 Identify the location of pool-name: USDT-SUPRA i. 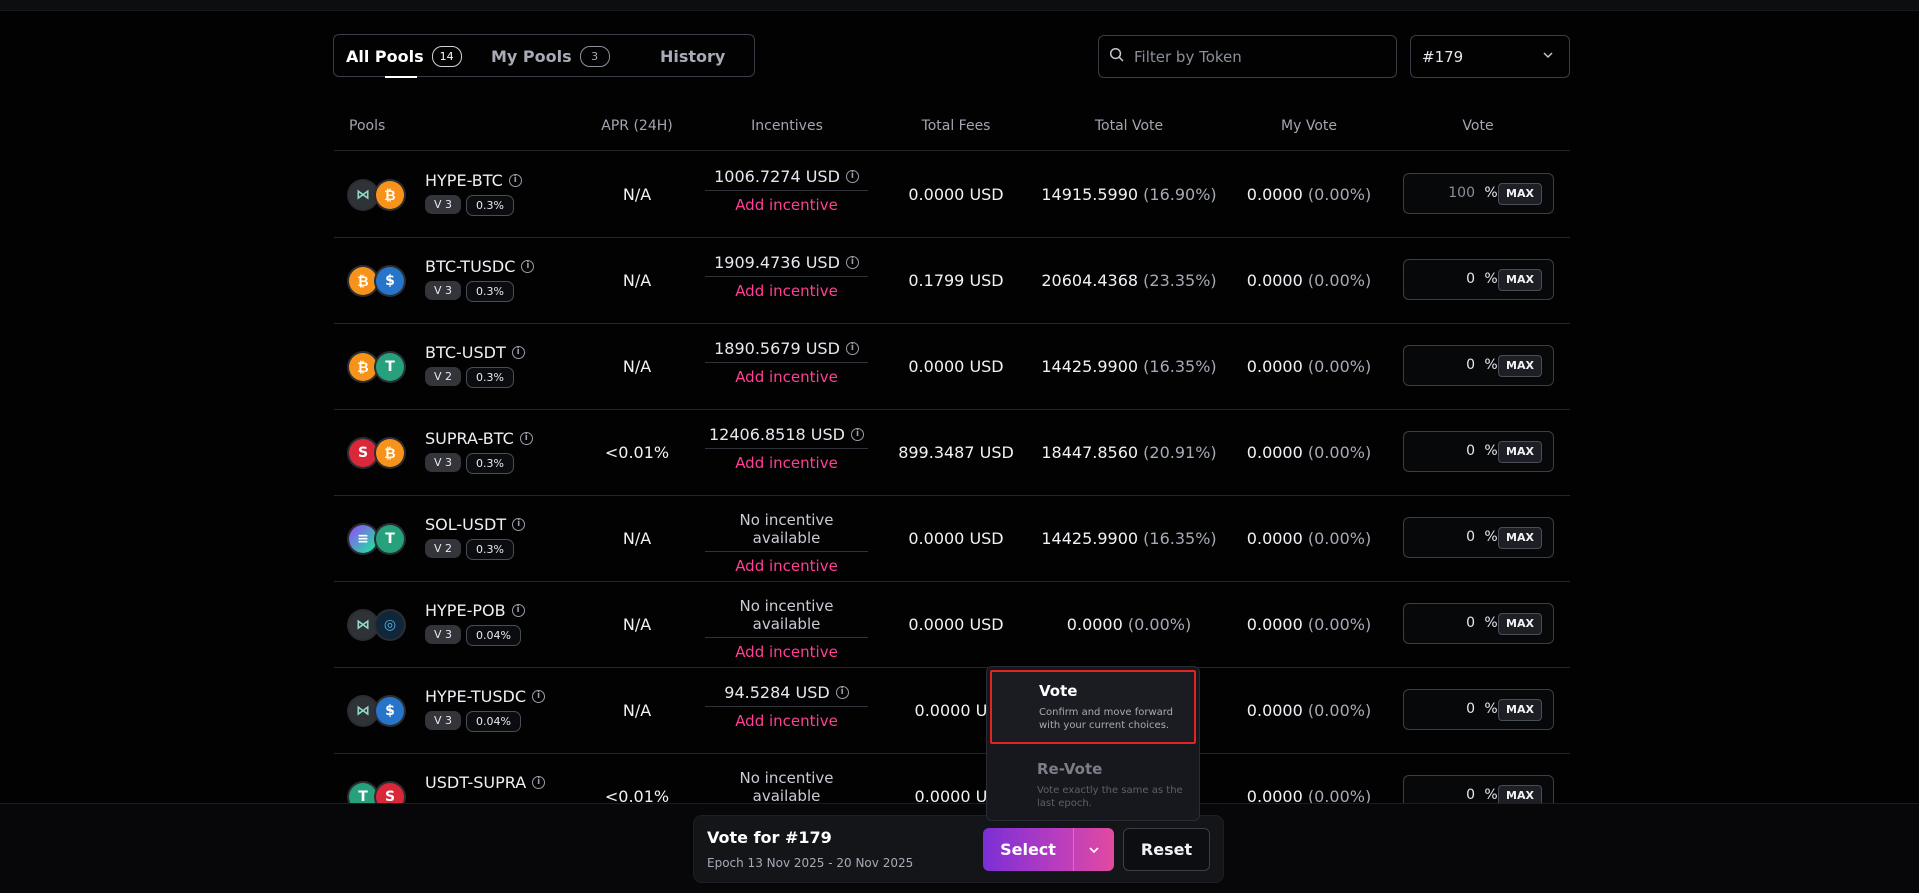
(485, 782).